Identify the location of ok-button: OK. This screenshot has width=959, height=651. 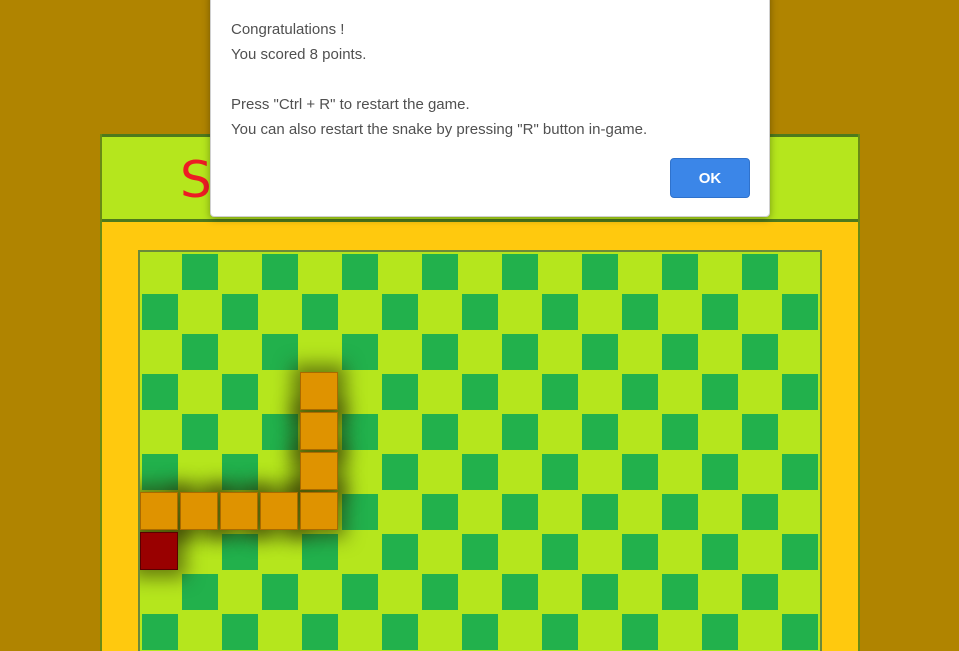
(710, 178).